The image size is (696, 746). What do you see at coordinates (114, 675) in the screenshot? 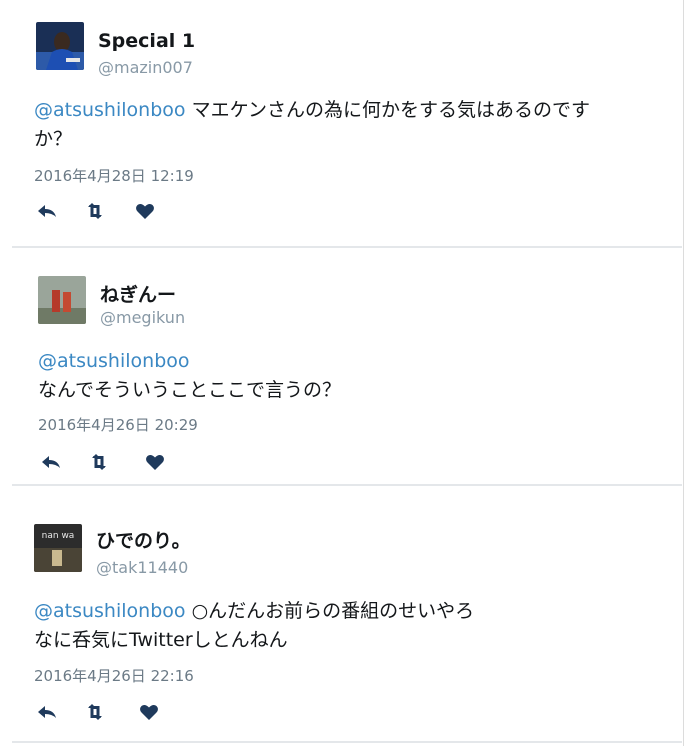
I see `timestamp: 2016年4月26日 22:16` at bounding box center [114, 675].